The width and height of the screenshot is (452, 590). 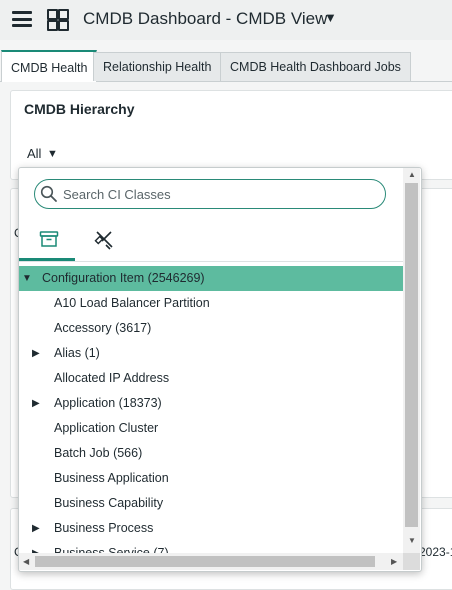 What do you see at coordinates (218, 194) in the screenshot?
I see `search-ci-classes-input` at bounding box center [218, 194].